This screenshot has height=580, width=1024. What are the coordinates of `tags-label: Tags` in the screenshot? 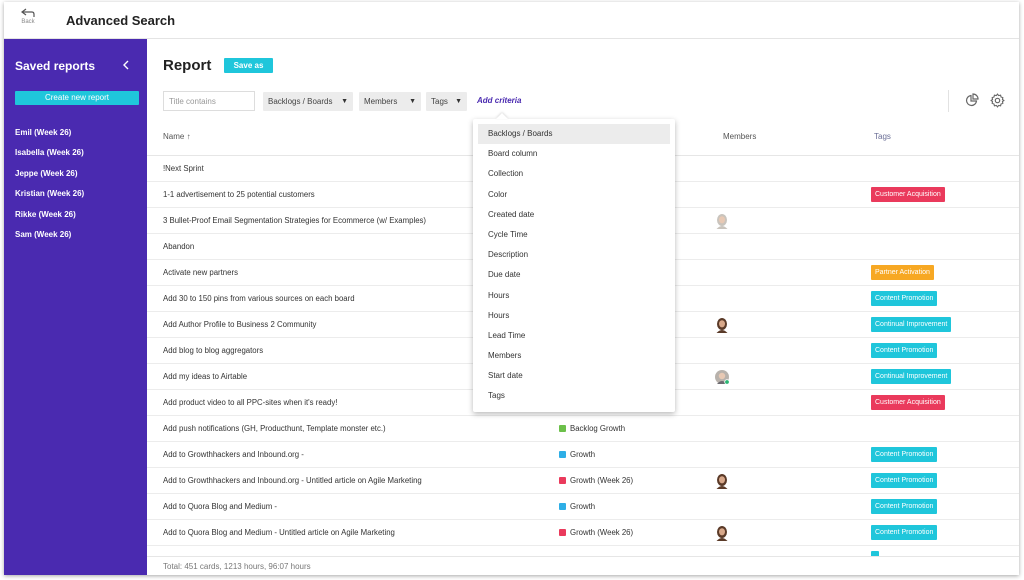 It's located at (439, 101).